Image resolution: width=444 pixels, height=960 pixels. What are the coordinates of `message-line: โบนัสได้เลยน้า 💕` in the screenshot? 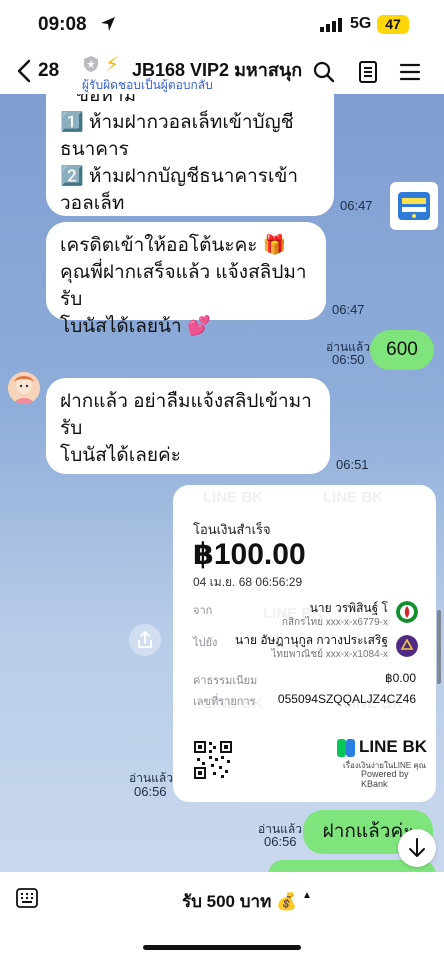 It's located at (135, 326).